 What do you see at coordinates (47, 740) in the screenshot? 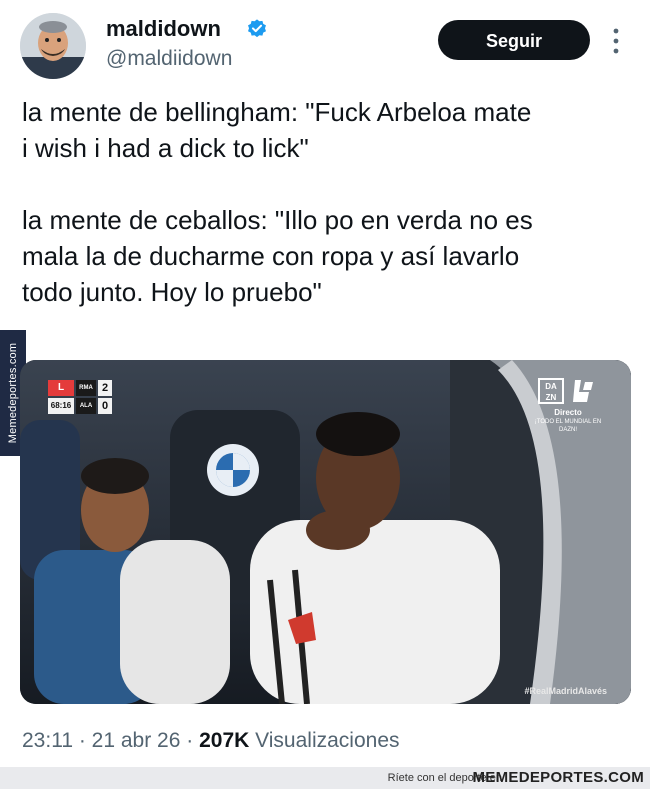
I see `tweet-time: 23:11` at bounding box center [47, 740].